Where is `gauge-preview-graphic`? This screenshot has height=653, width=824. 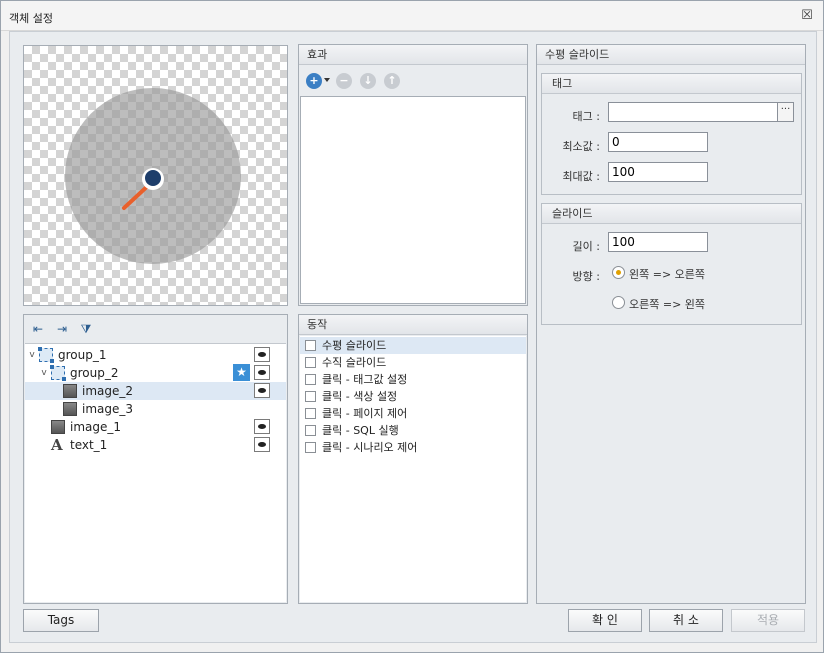
gauge-preview-graphic is located at coordinates (153, 176).